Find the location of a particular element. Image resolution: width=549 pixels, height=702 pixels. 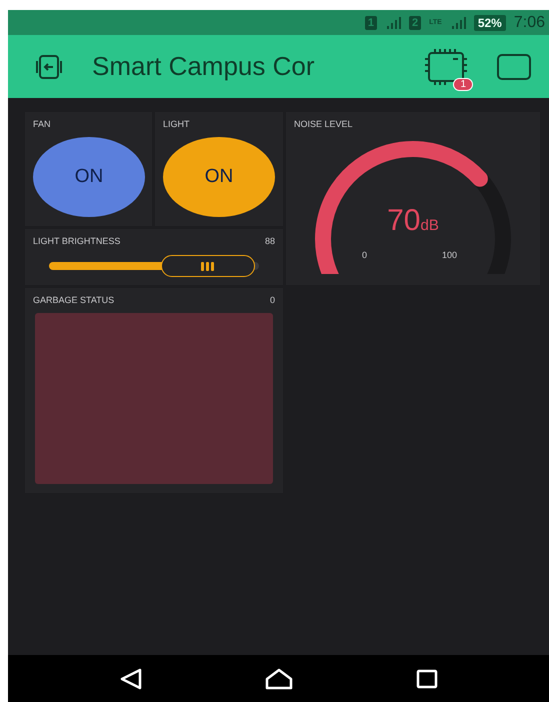

slider-value: 88 is located at coordinates (269, 241).